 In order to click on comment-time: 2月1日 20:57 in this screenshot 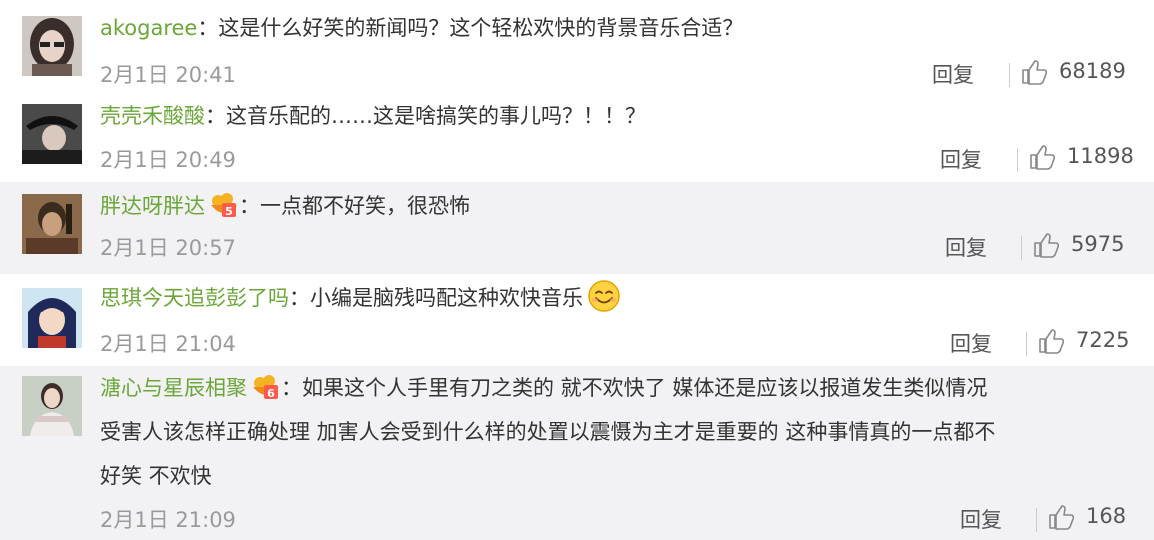, I will do `click(168, 248)`.